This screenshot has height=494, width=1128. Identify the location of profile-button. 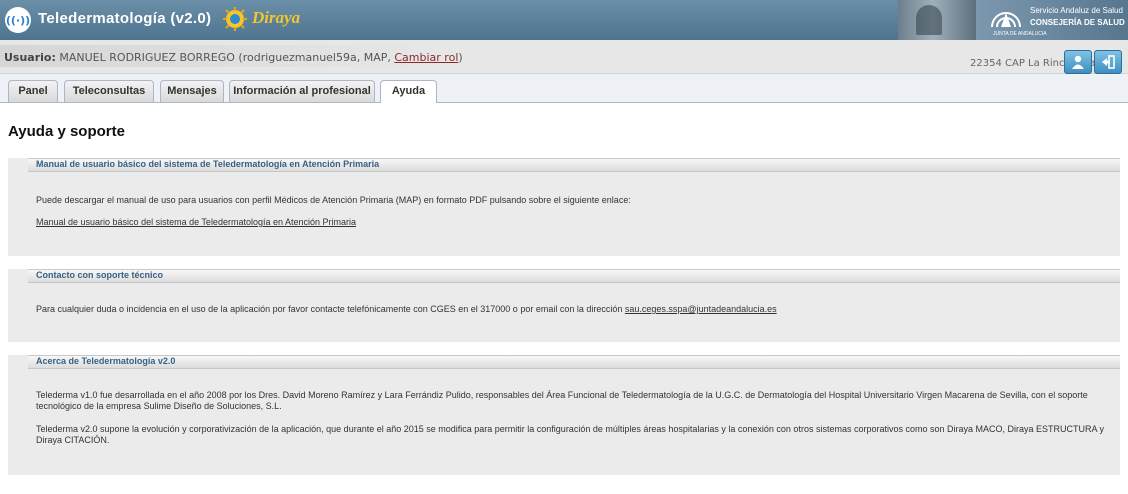
(1078, 62).